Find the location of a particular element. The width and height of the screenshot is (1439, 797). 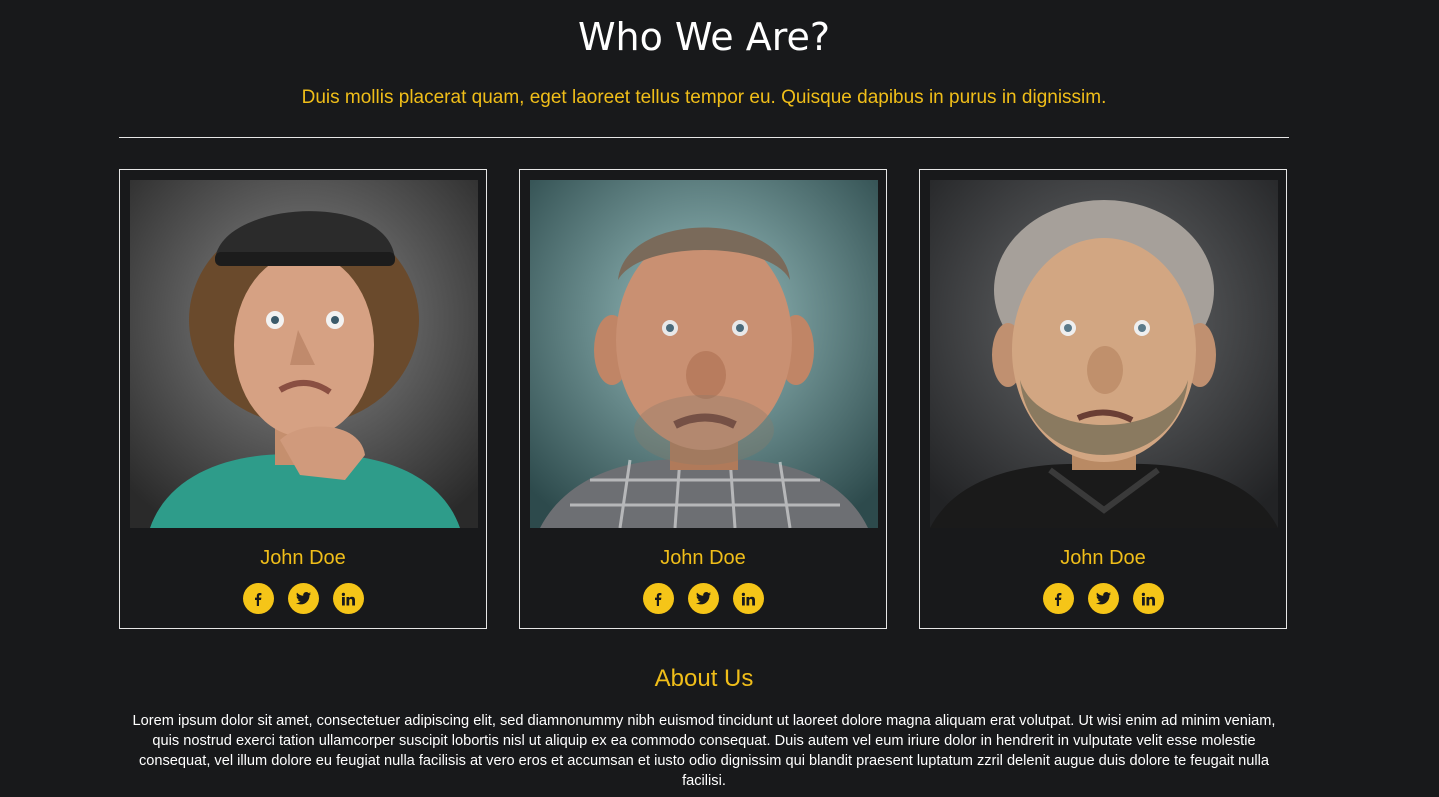

about-us-title: About Us is located at coordinates (704, 678).